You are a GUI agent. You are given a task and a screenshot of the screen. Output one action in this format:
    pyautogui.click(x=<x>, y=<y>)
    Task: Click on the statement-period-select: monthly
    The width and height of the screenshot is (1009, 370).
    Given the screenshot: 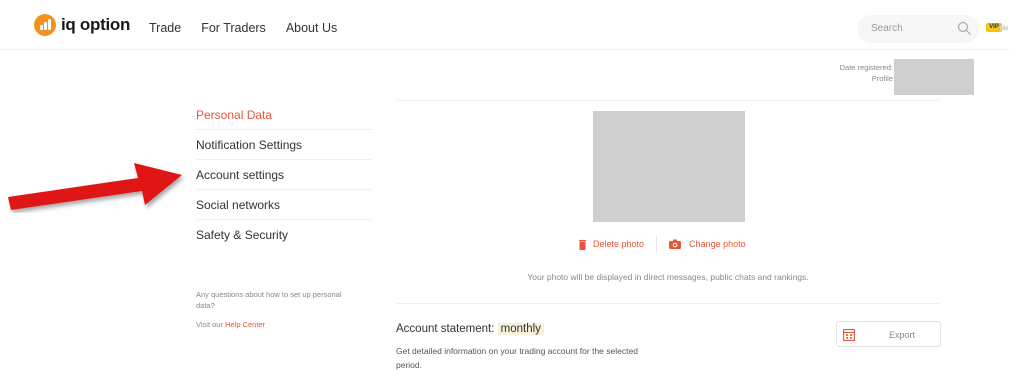 What is the action you would take?
    pyautogui.click(x=520, y=329)
    